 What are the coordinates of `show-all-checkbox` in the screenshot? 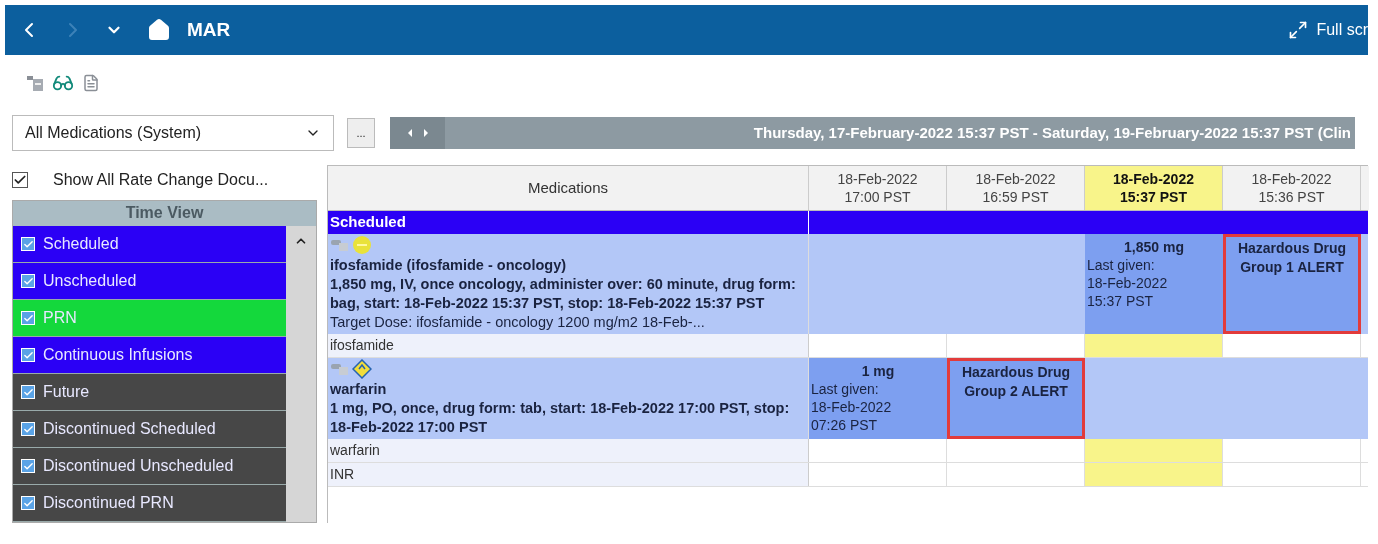 It's located at (20, 180).